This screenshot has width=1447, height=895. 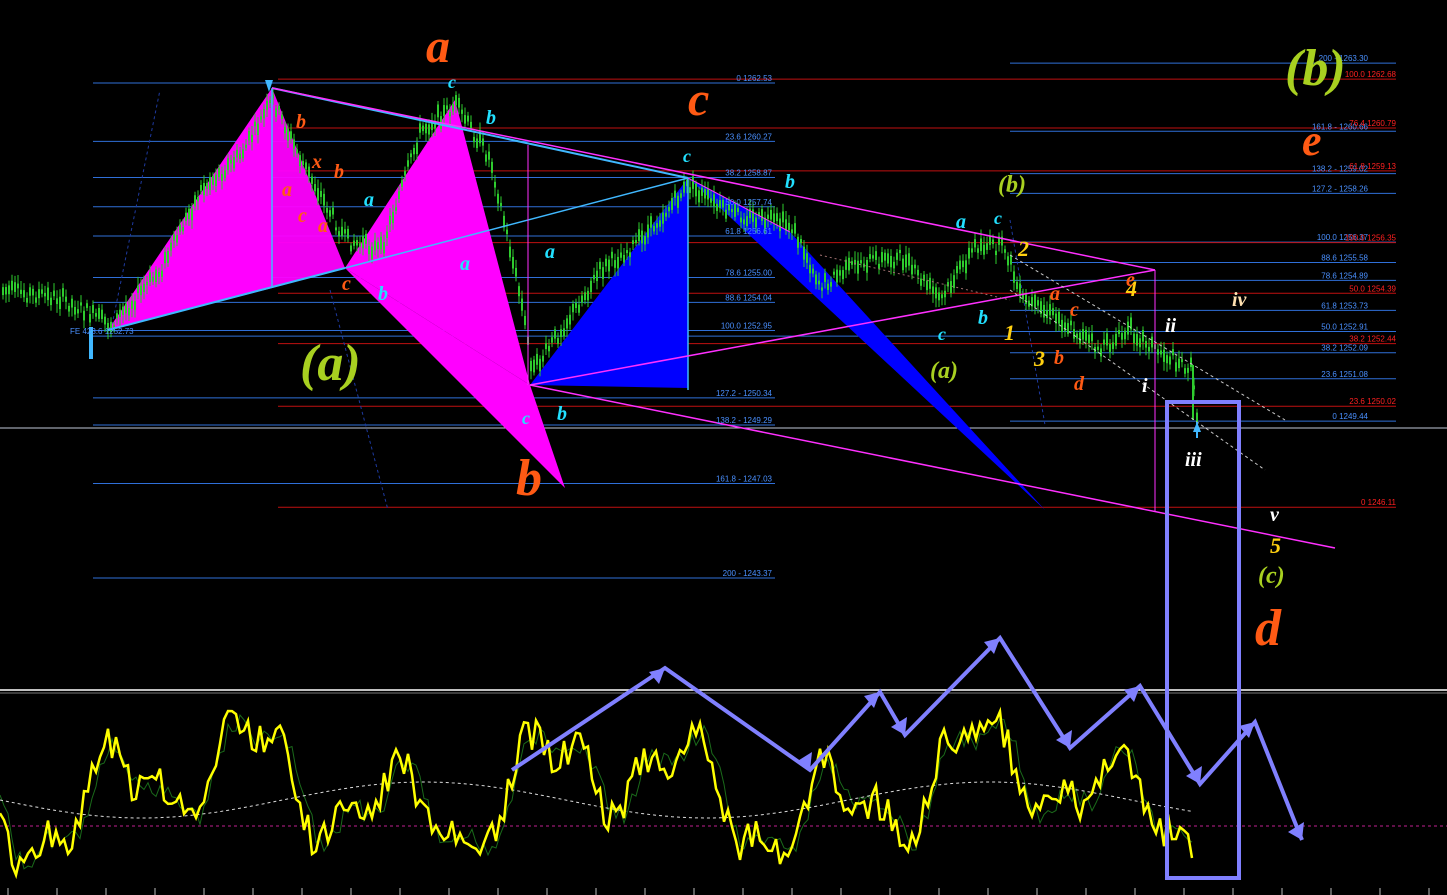 I want to click on fib-label: 38.2 1258.87, so click(x=748, y=173).